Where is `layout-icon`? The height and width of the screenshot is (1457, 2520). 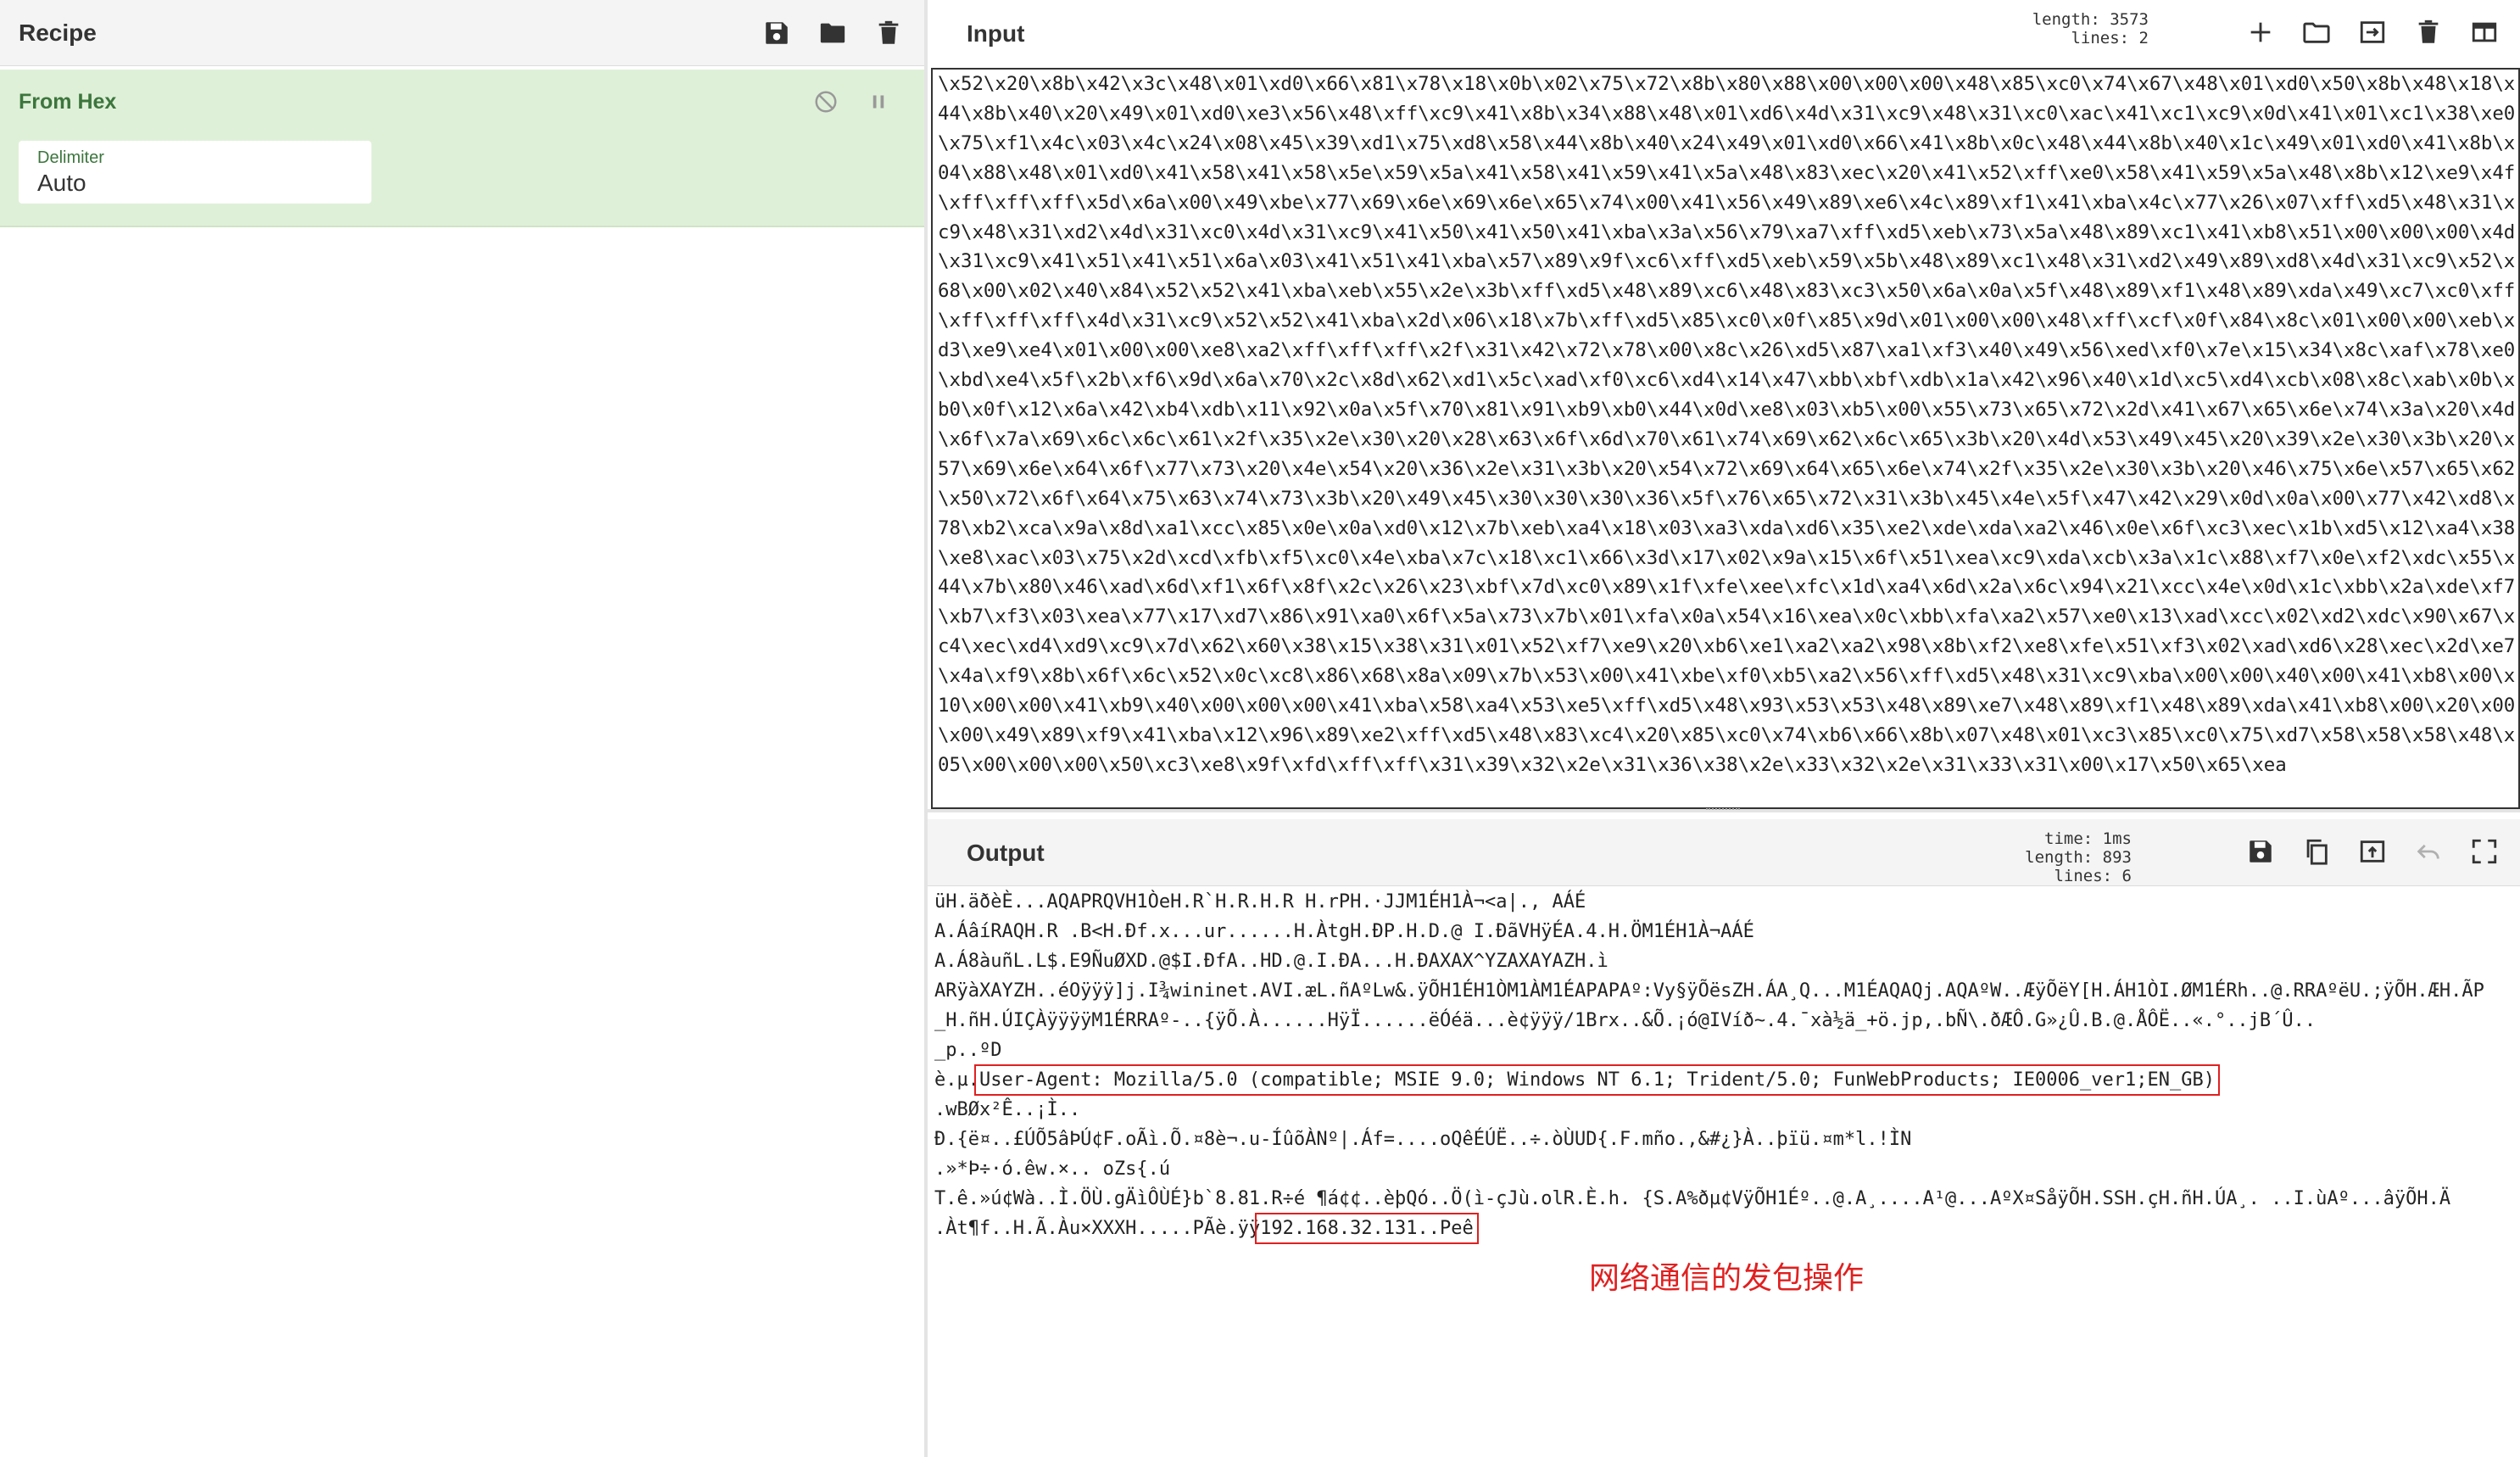
layout-icon is located at coordinates (2484, 32).